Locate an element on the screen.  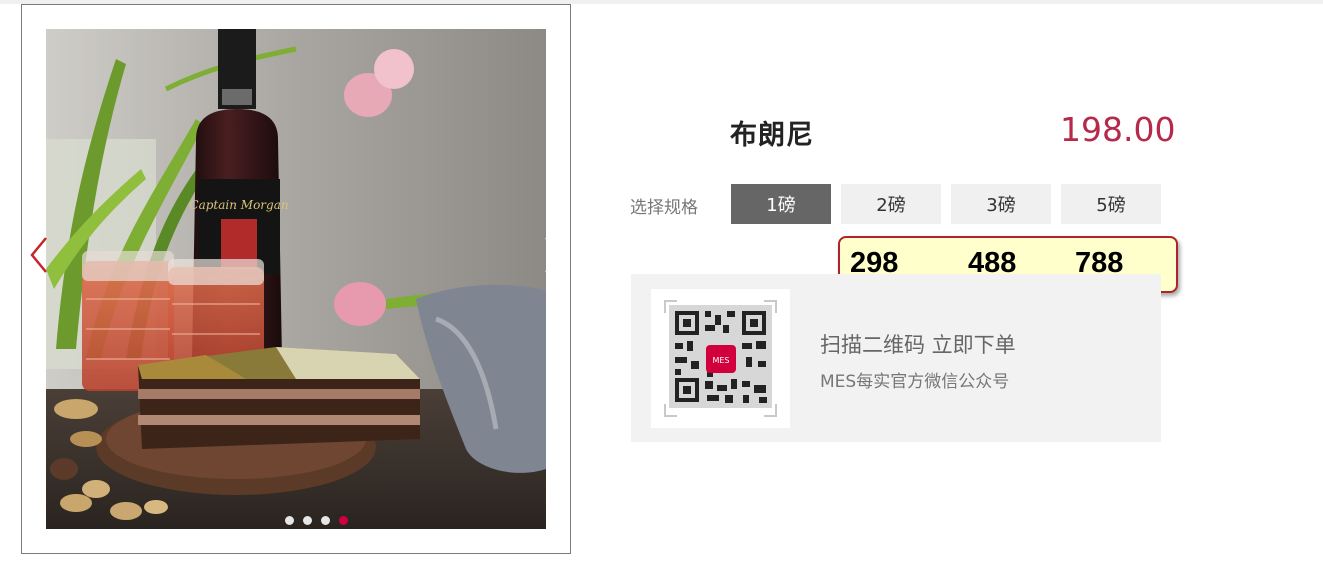
qr-code: MES is located at coordinates (720, 358).